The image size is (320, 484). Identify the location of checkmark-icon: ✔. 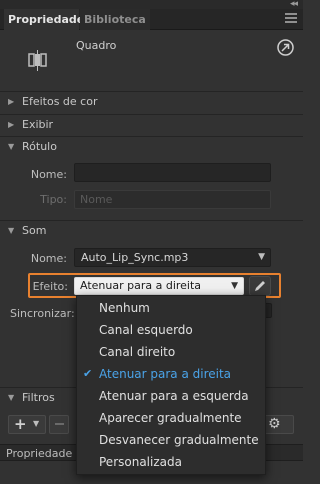
(88, 373).